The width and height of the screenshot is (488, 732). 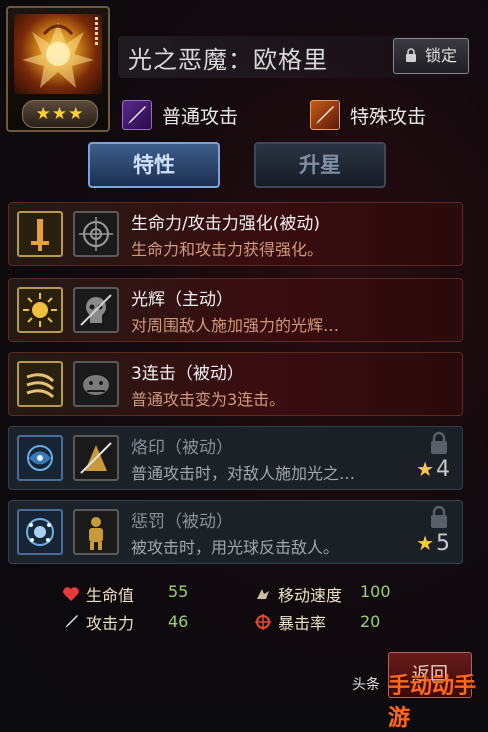 I want to click on move-speed-value: 100, so click(x=375, y=591).